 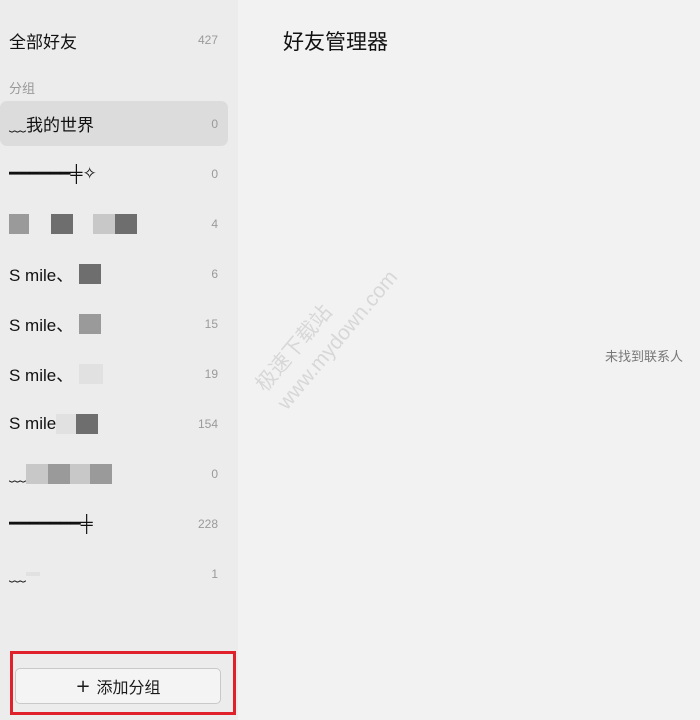 I want to click on group-item: ━━━━━━╪✧ 0, so click(x=114, y=173).